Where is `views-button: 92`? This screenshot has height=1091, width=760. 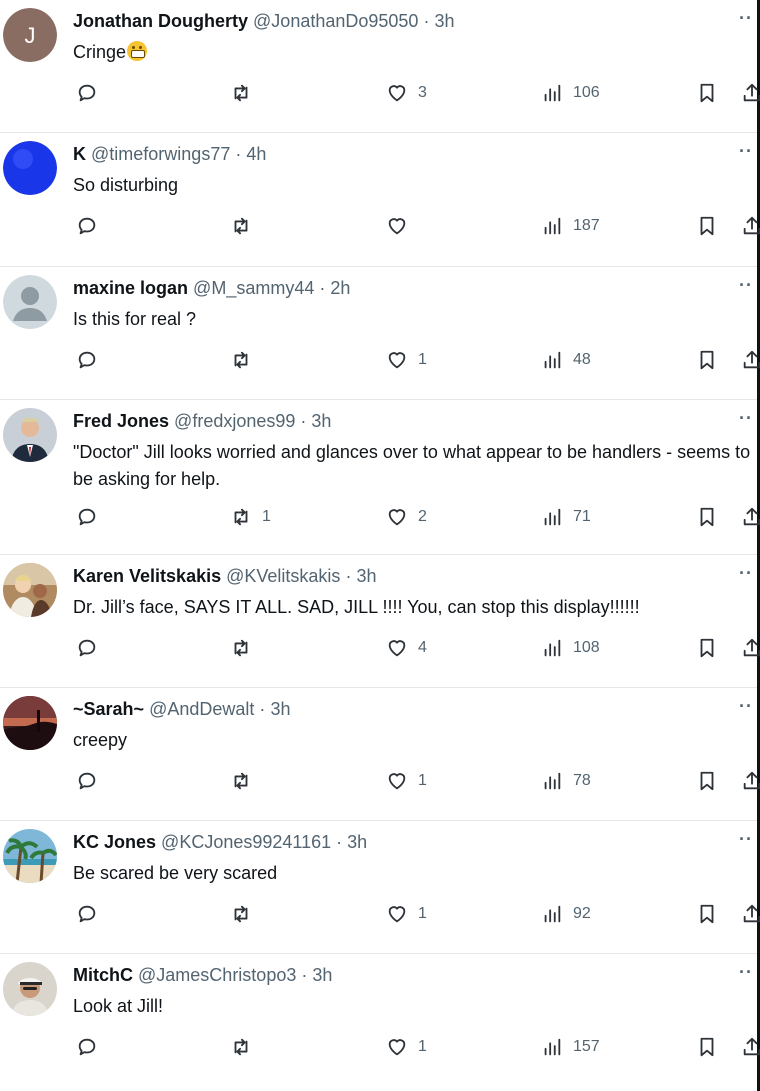 views-button: 92 is located at coordinates (566, 914).